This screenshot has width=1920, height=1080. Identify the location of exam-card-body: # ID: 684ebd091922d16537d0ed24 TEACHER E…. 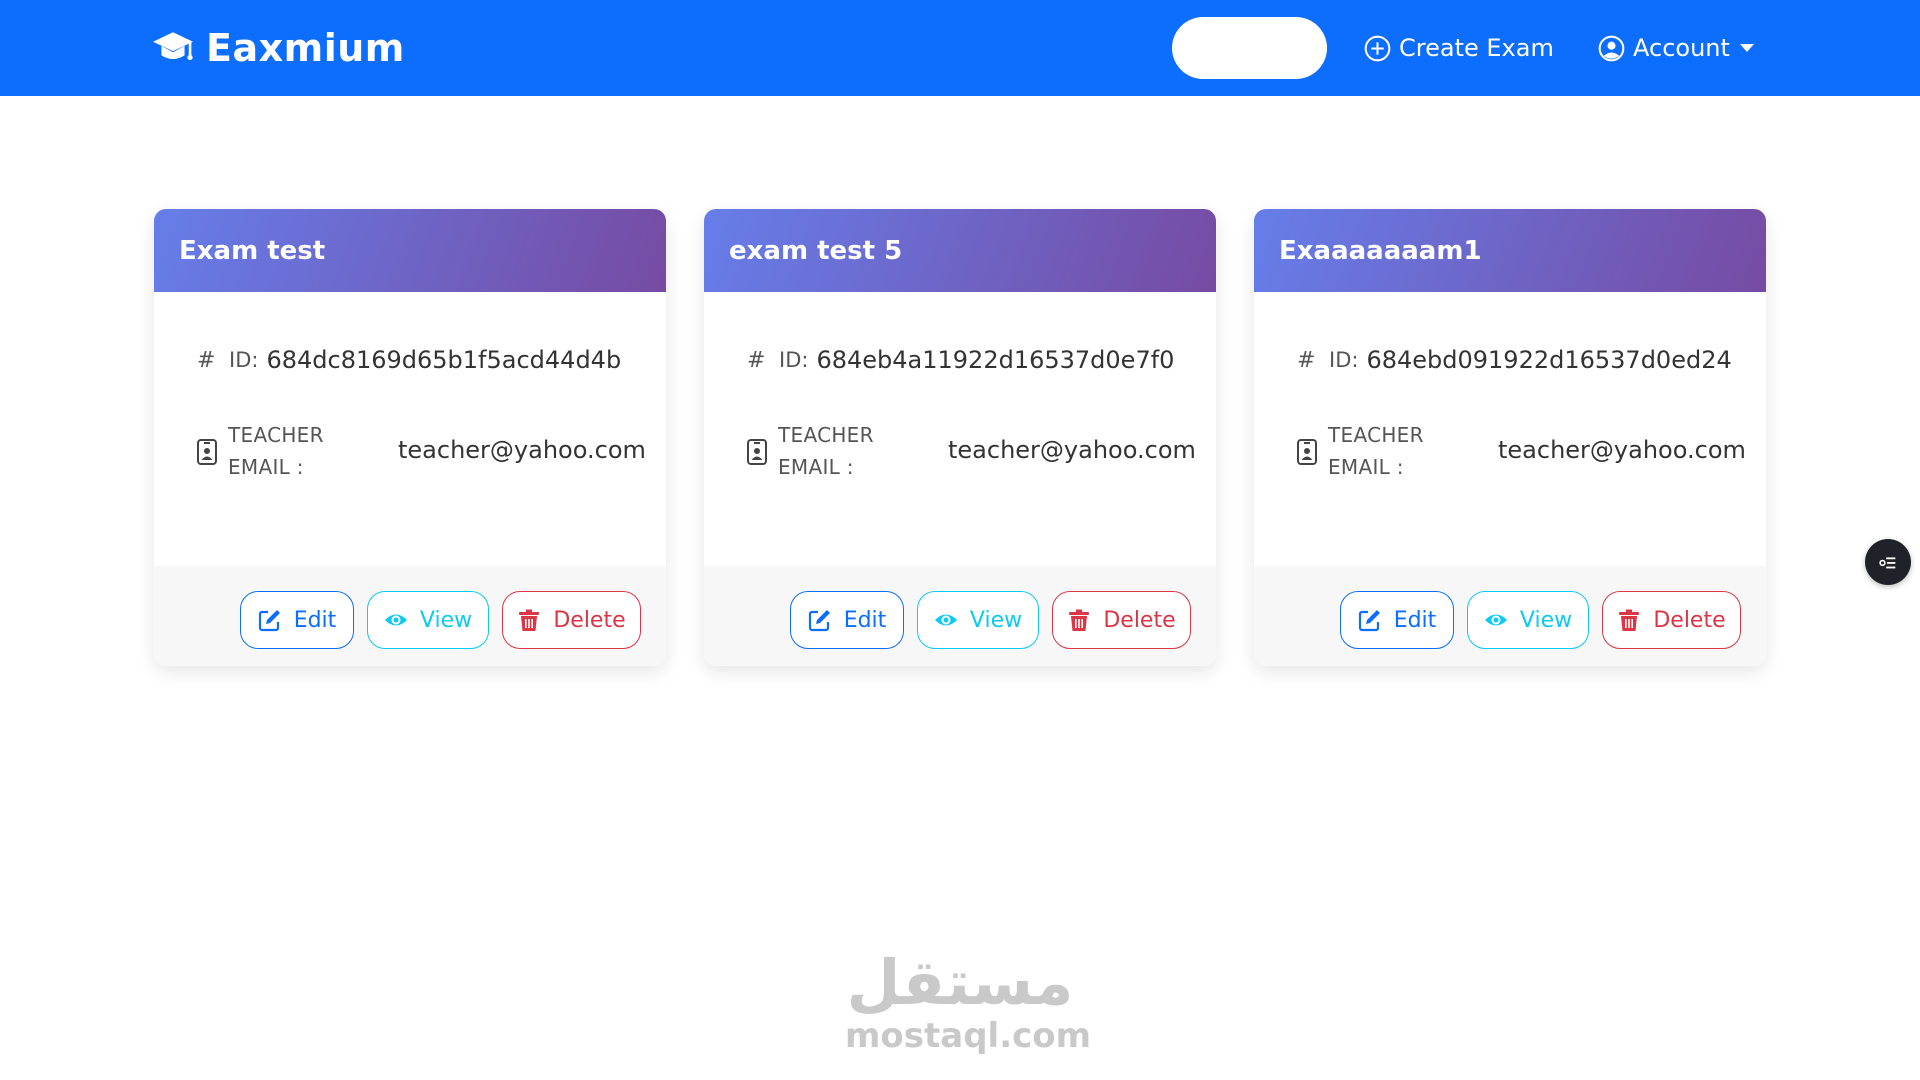
(1510, 429).